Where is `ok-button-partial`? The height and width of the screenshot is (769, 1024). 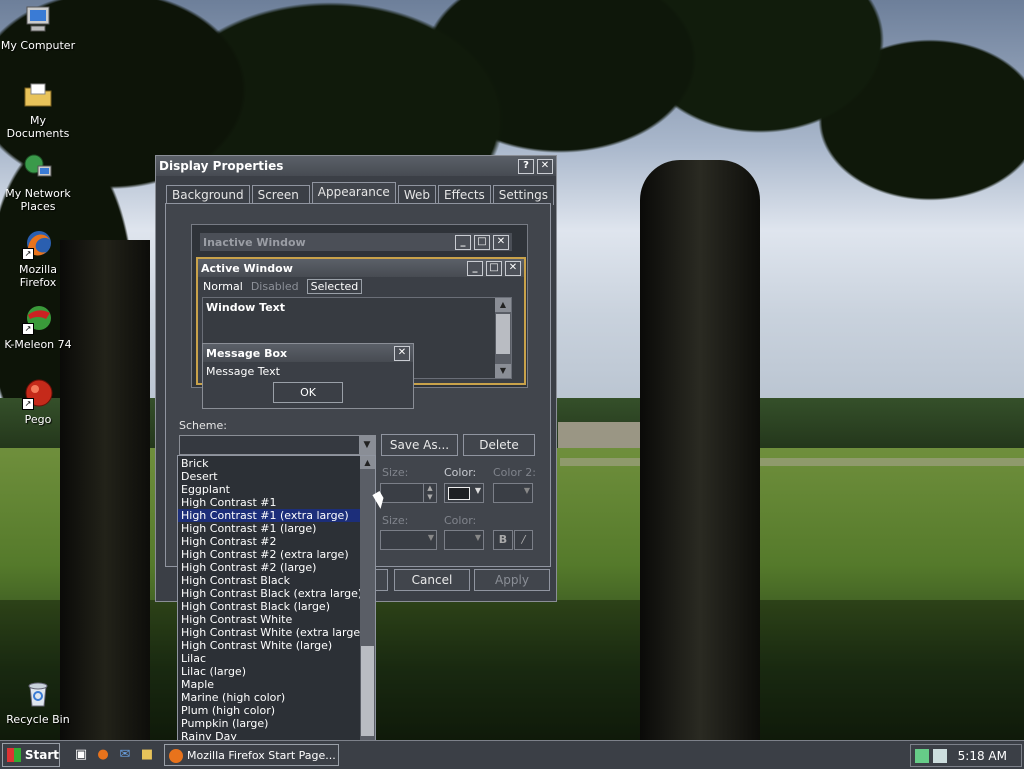 ok-button-partial is located at coordinates (381, 580).